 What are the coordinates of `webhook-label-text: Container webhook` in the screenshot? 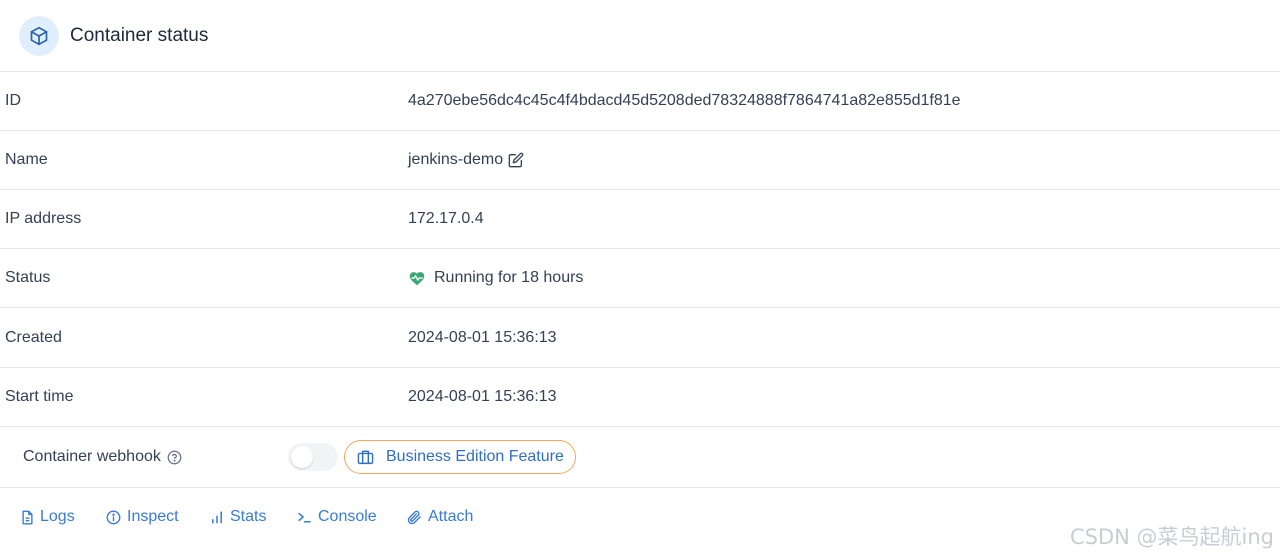 It's located at (92, 456).